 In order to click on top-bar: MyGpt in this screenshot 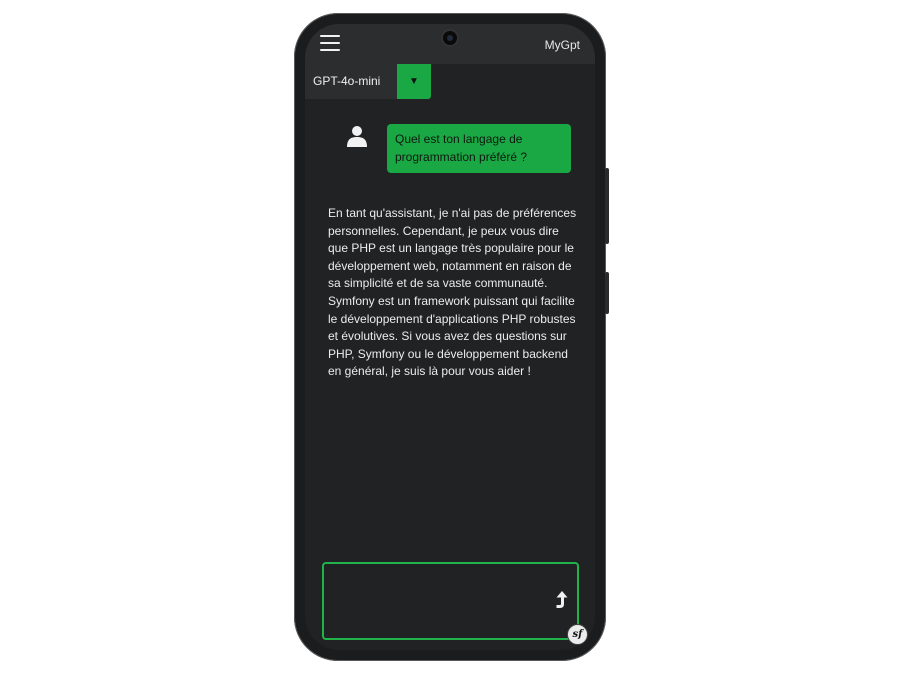, I will do `click(450, 44)`.